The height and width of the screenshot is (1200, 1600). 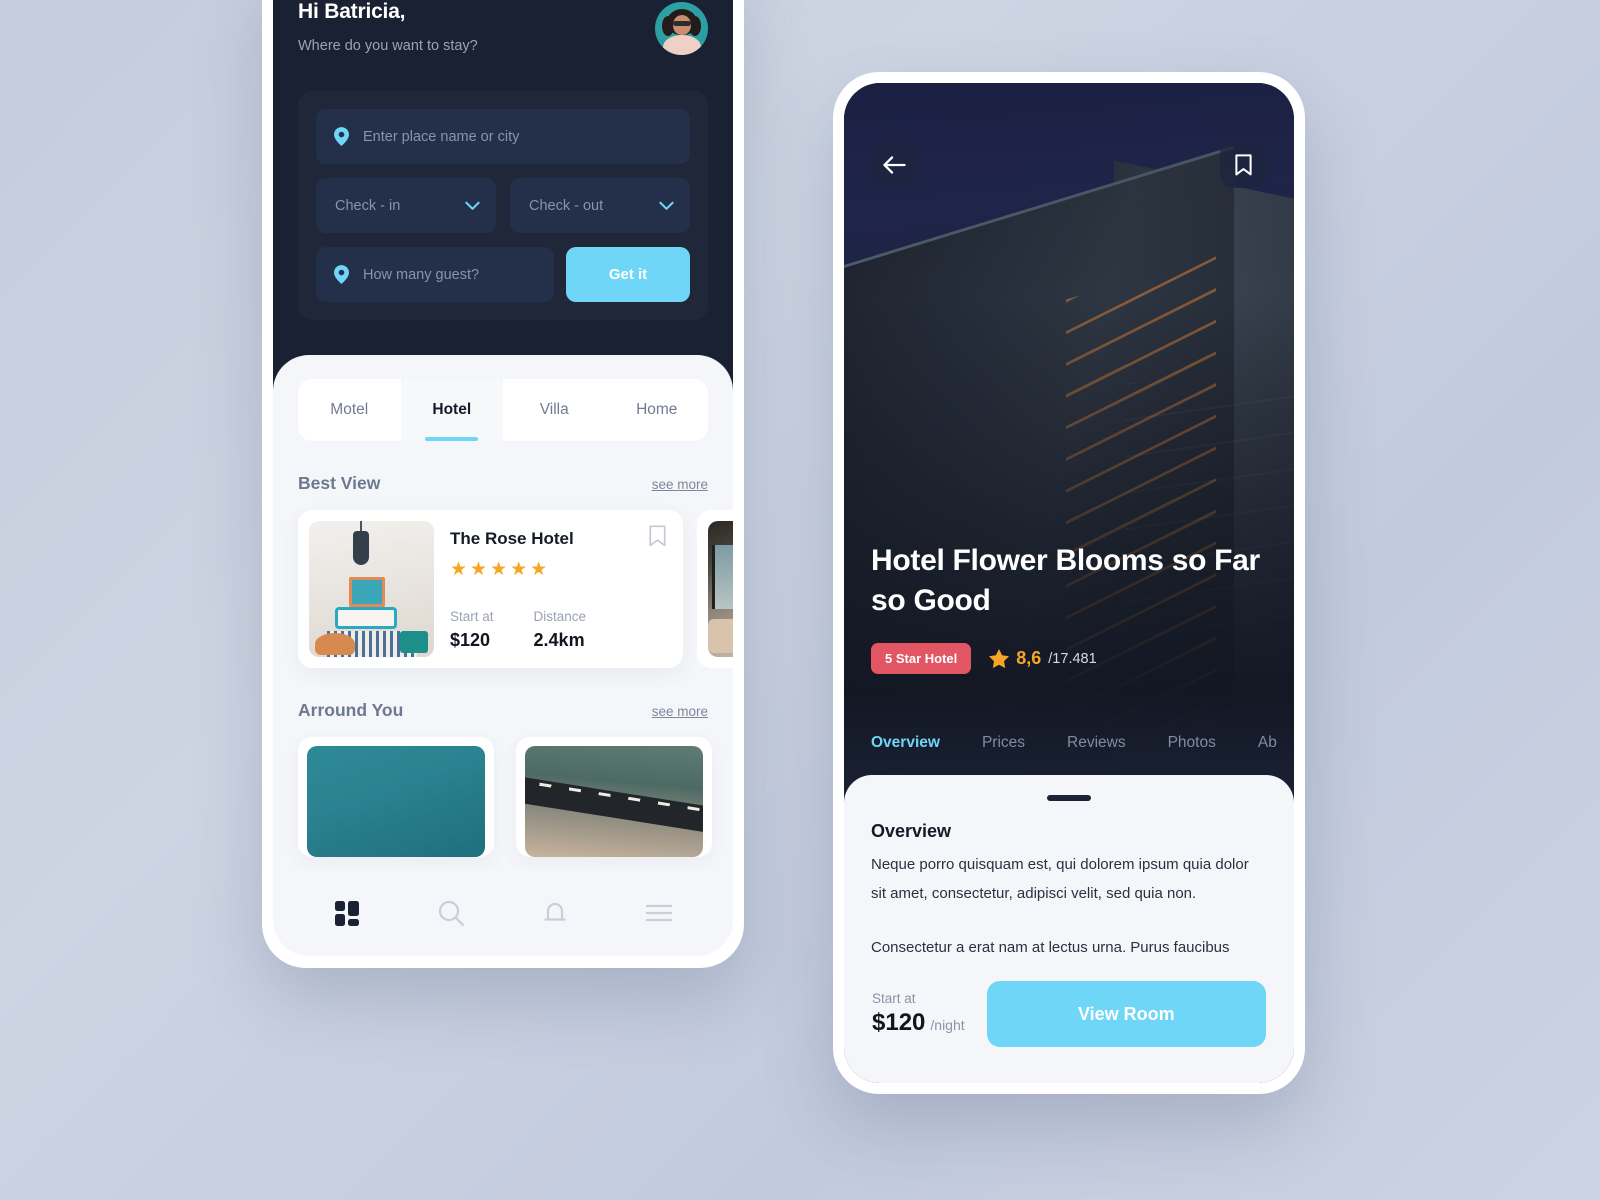 What do you see at coordinates (1043, 658) in the screenshot?
I see `rating-block: 8,6 /17.481` at bounding box center [1043, 658].